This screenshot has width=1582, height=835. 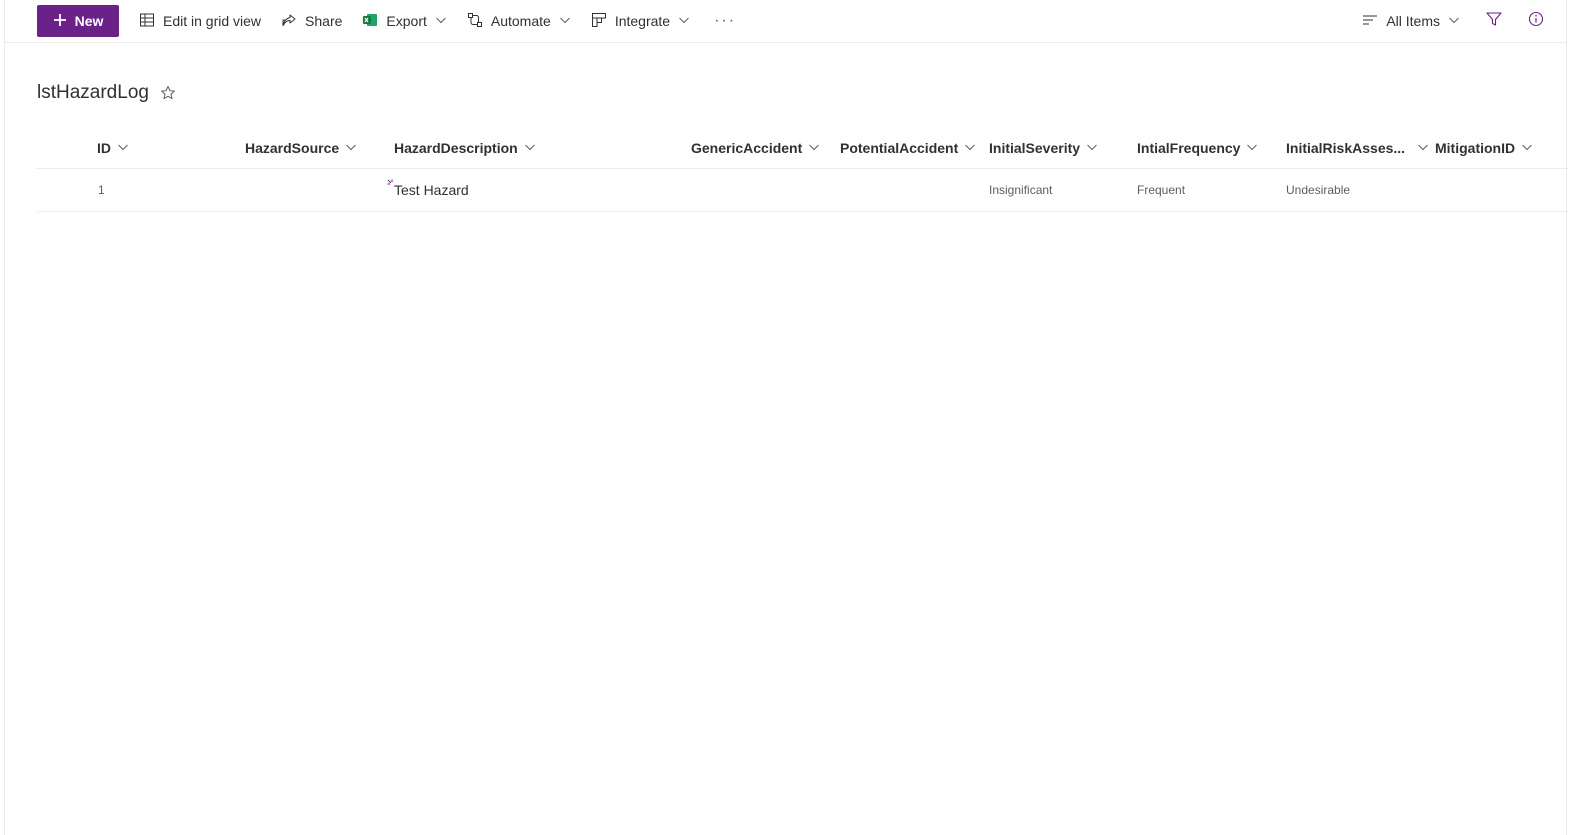 I want to click on filter-icon, so click(x=1494, y=21).